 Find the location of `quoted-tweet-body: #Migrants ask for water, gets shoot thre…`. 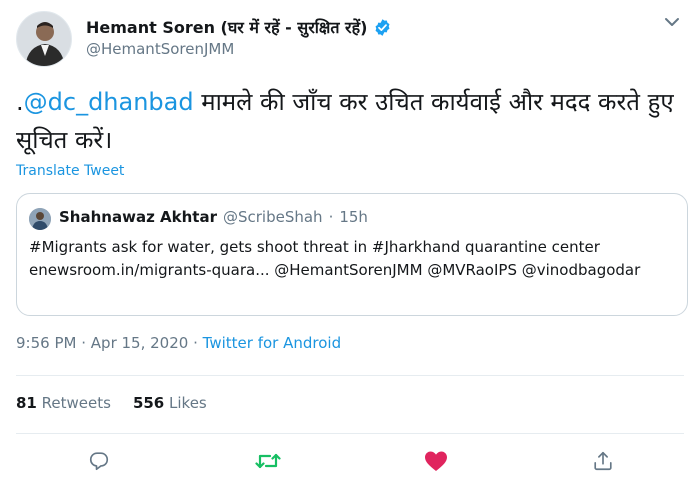

quoted-tweet-body: #Migrants ask for water, gets shoot thre… is located at coordinates (335, 258).